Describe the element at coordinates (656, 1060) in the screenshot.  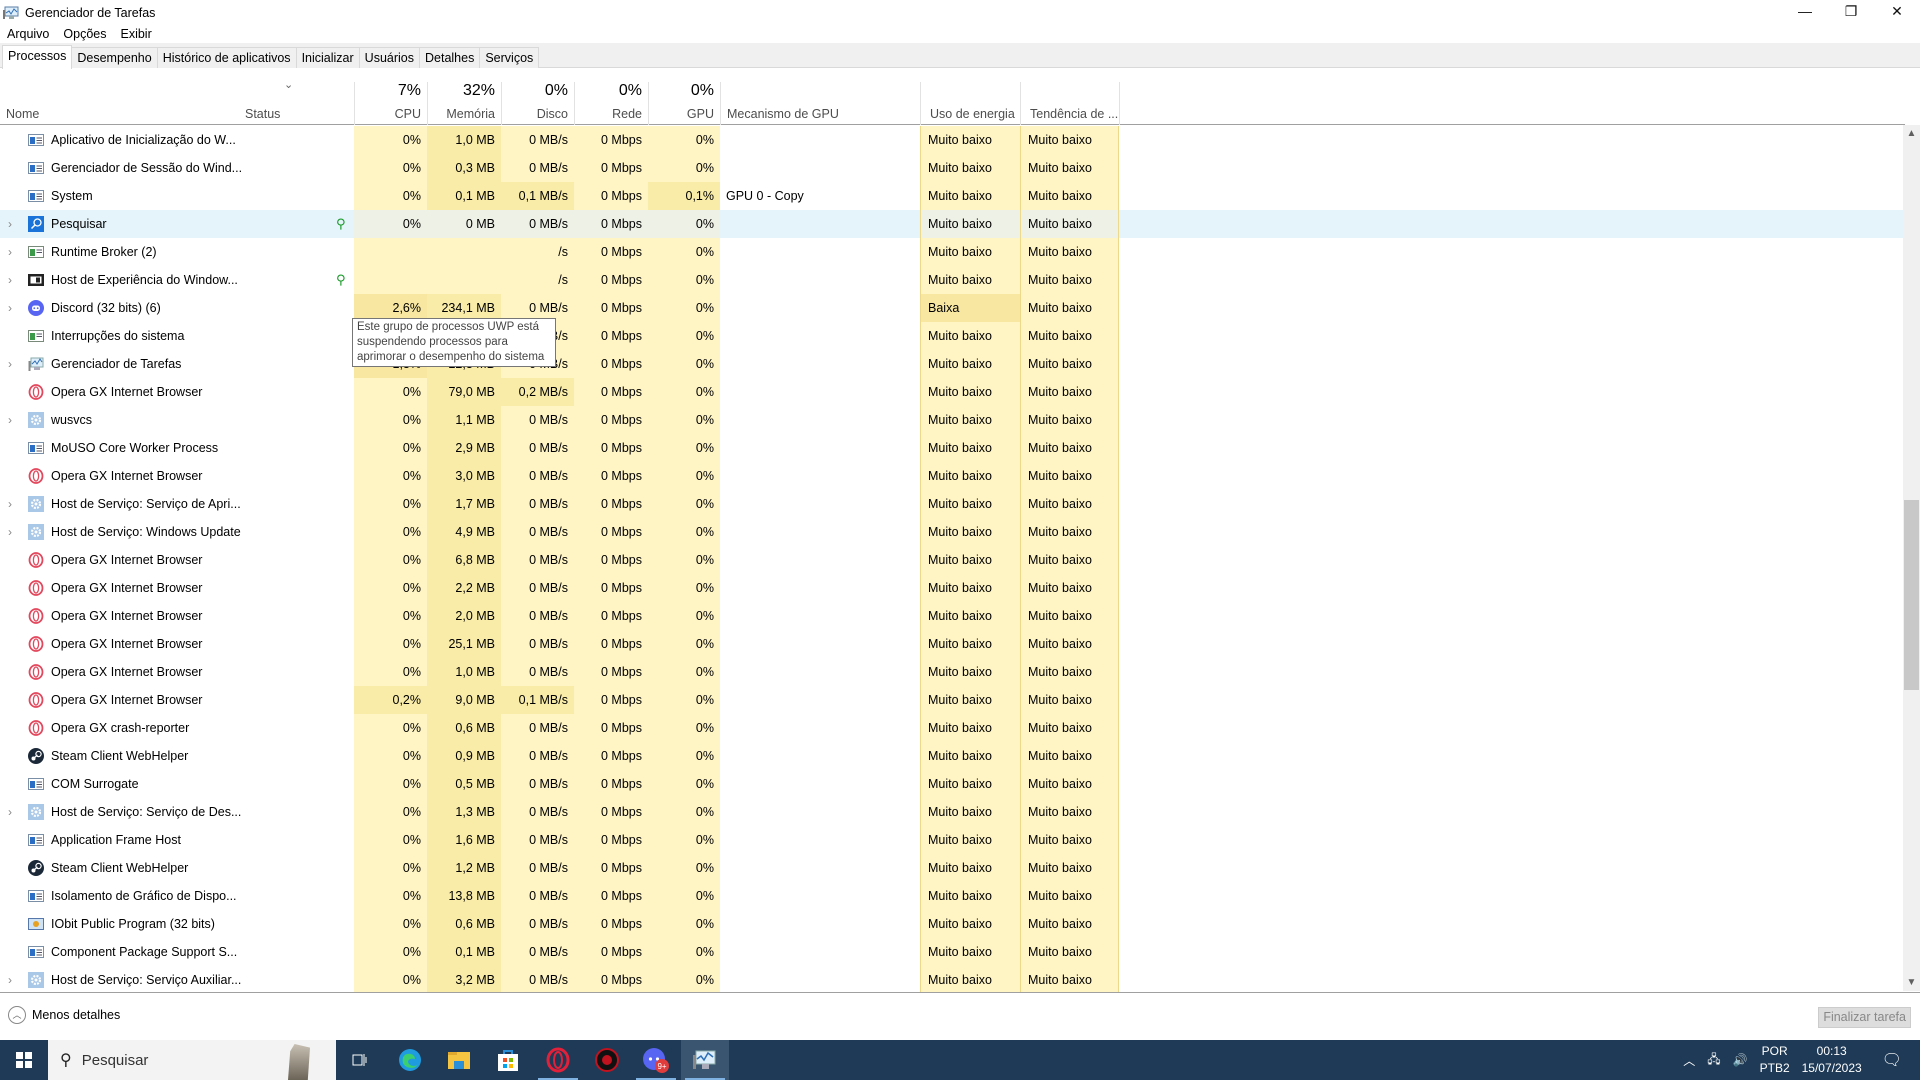
I see `discord-button: 9+` at that location.